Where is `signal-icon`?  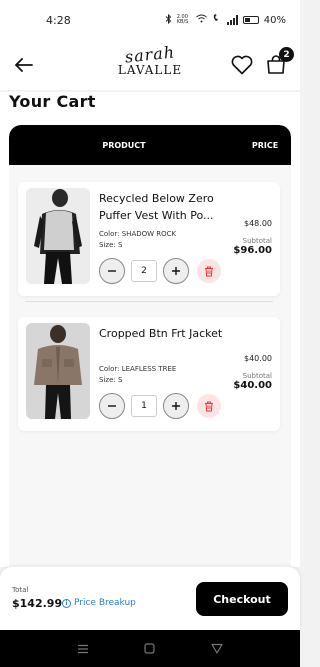 signal-icon is located at coordinates (232, 20).